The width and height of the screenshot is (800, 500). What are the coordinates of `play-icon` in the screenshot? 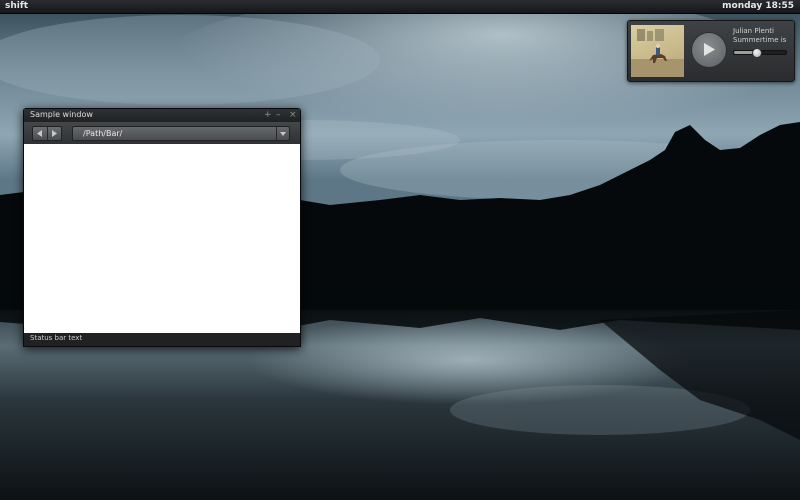 It's located at (709, 49).